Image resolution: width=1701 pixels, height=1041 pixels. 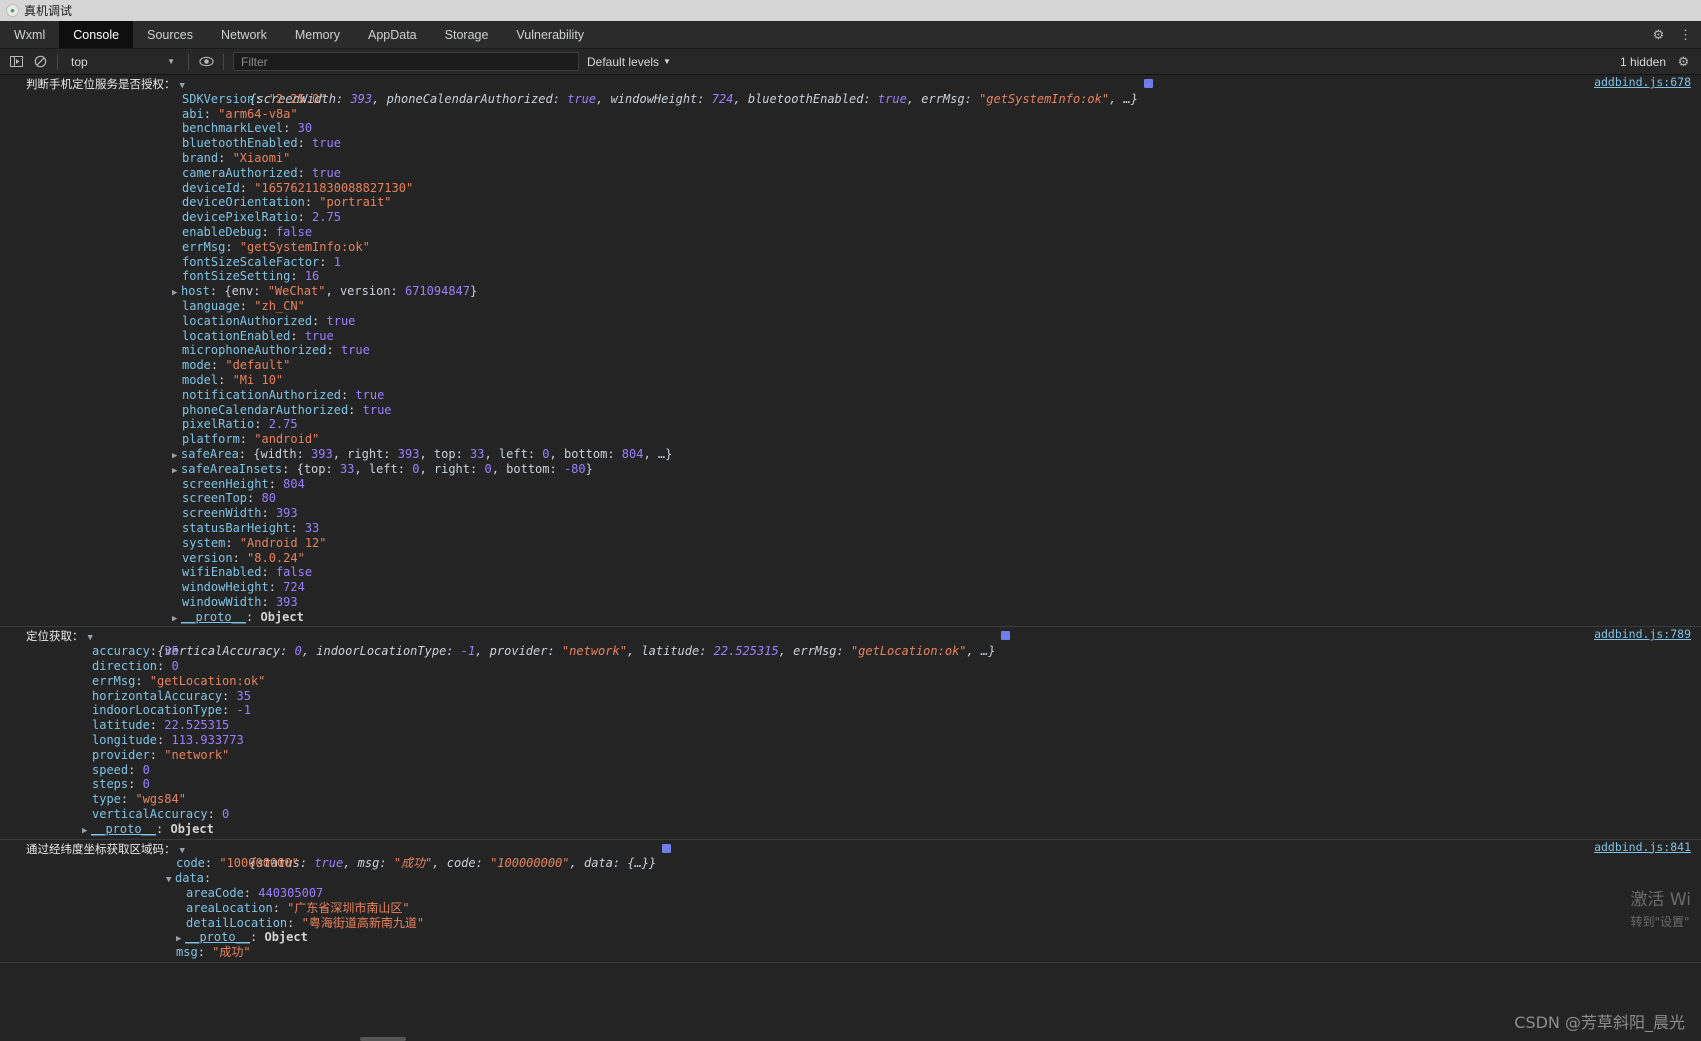 What do you see at coordinates (392, 34) in the screenshot?
I see `tab-appdata: AppData` at bounding box center [392, 34].